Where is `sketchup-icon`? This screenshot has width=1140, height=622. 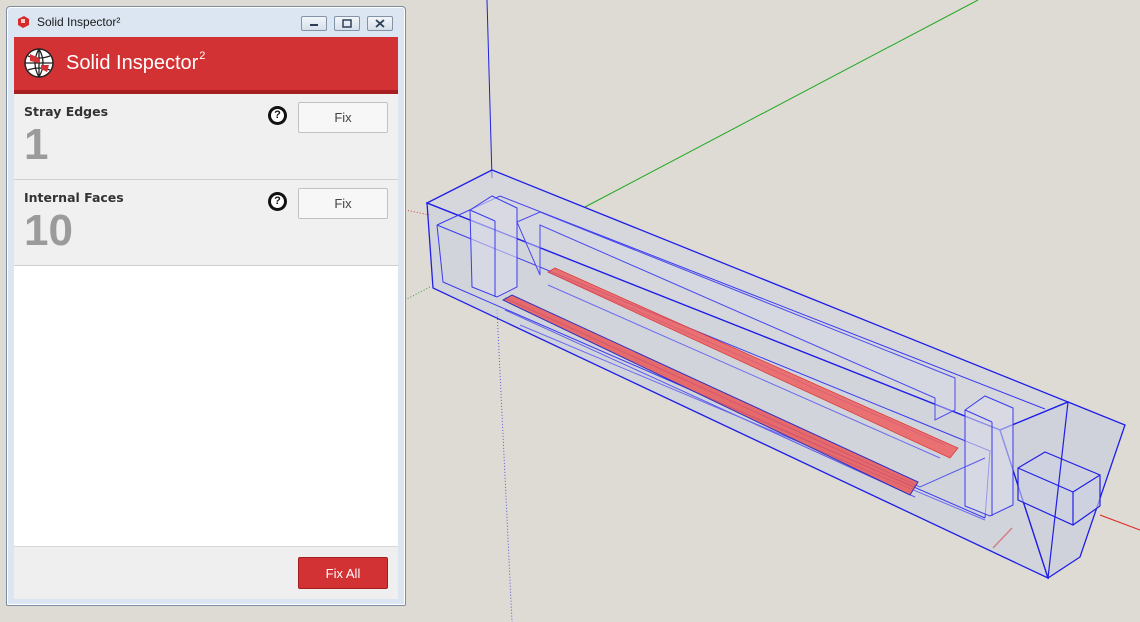
sketchup-icon is located at coordinates (23, 22).